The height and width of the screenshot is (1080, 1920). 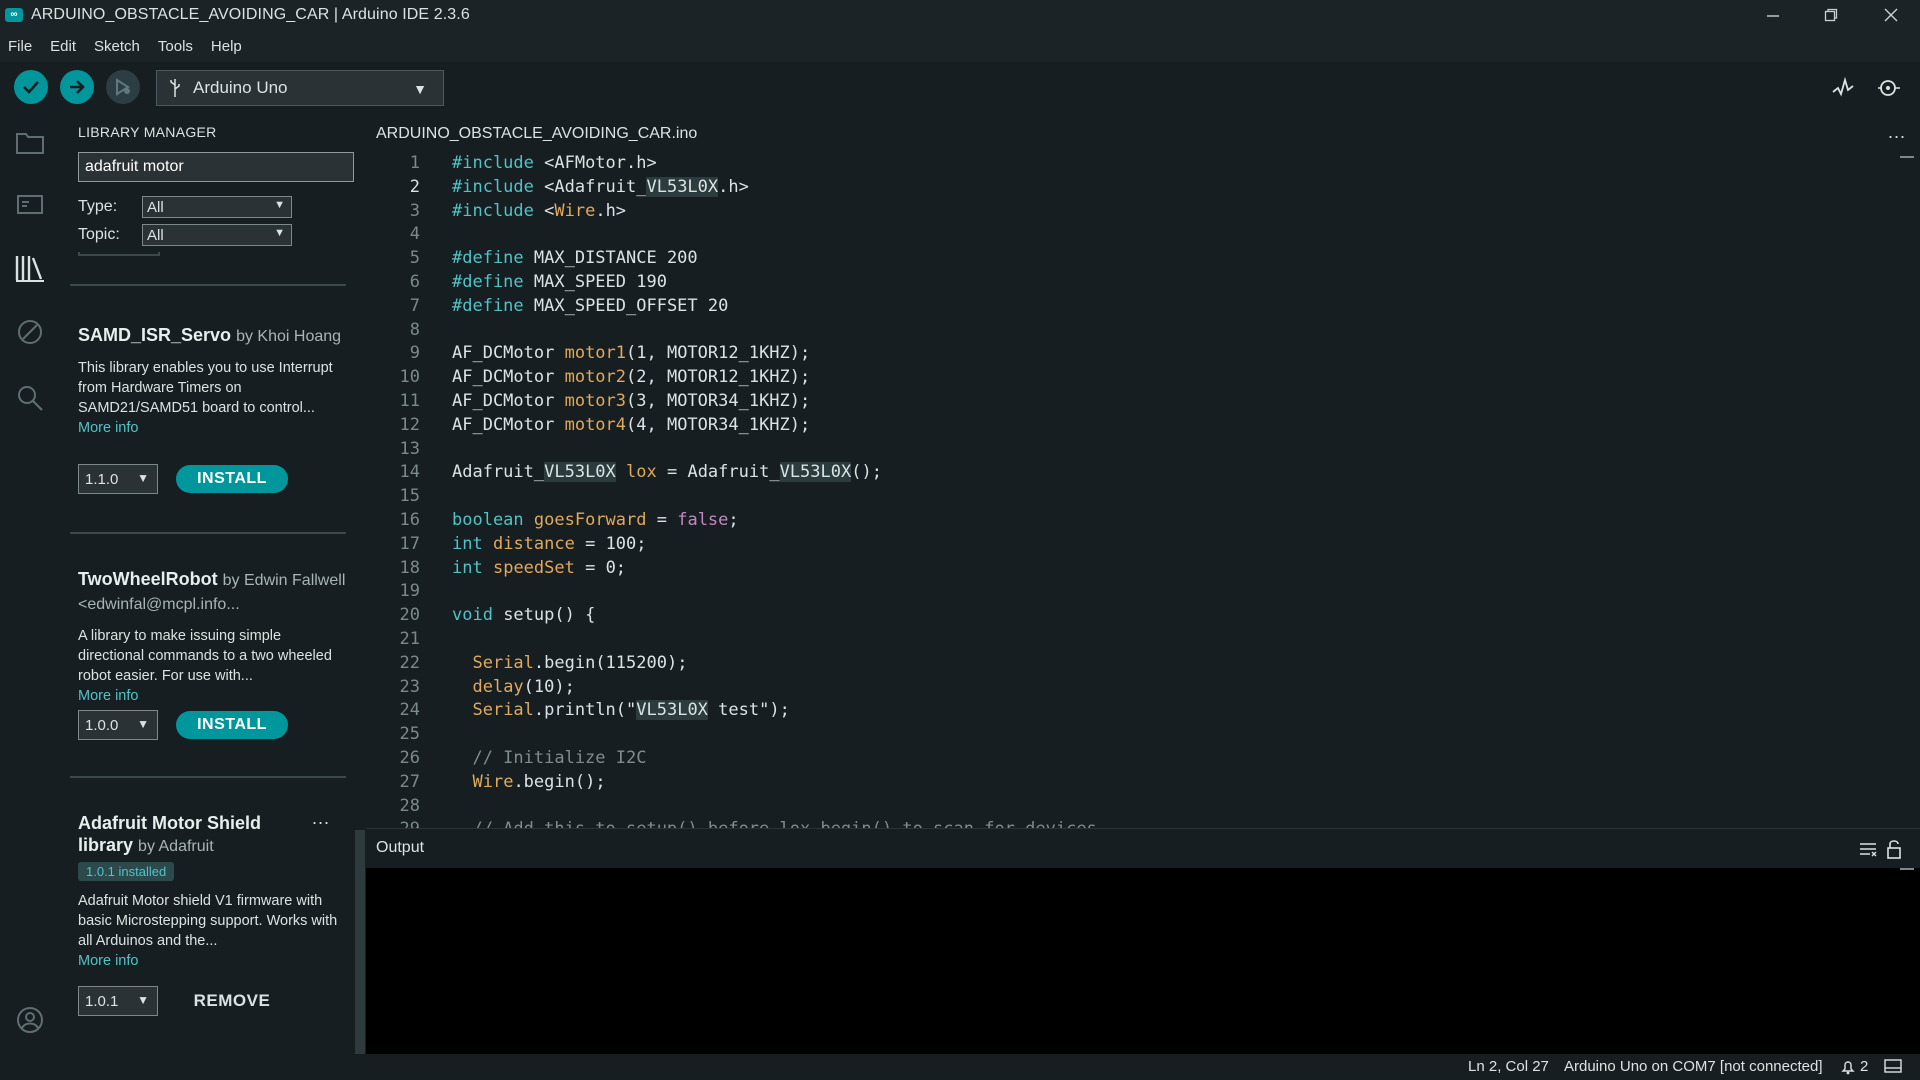 I want to click on restore-button, so click(x=1831, y=15).